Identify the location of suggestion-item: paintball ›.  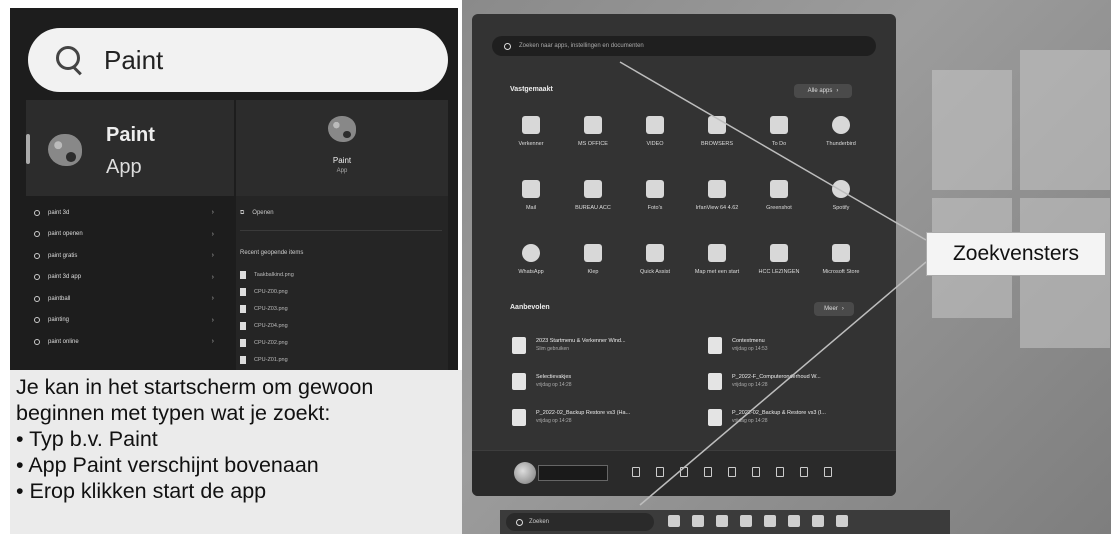
(126, 299).